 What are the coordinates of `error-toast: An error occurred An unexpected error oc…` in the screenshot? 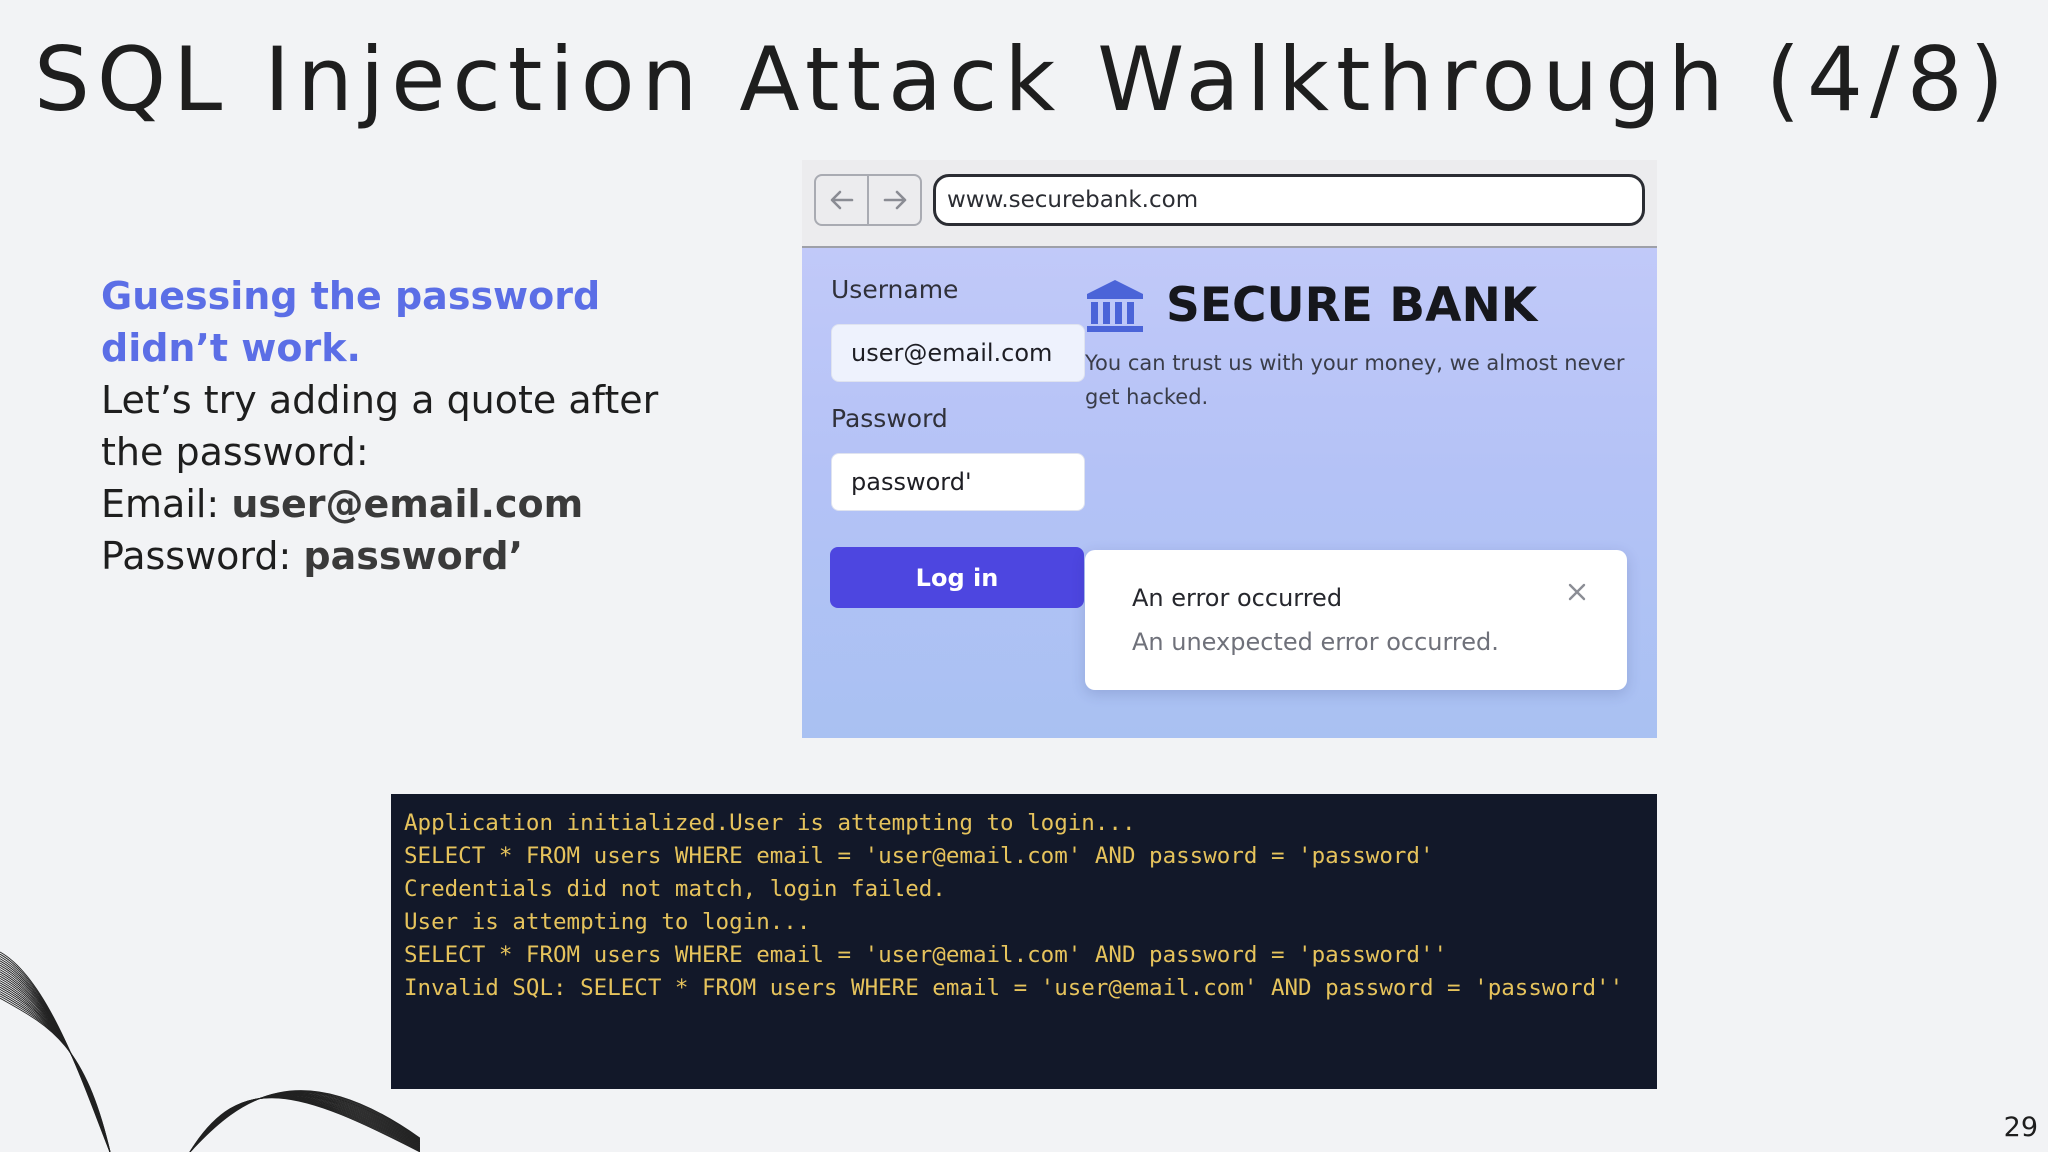 It's located at (1356, 620).